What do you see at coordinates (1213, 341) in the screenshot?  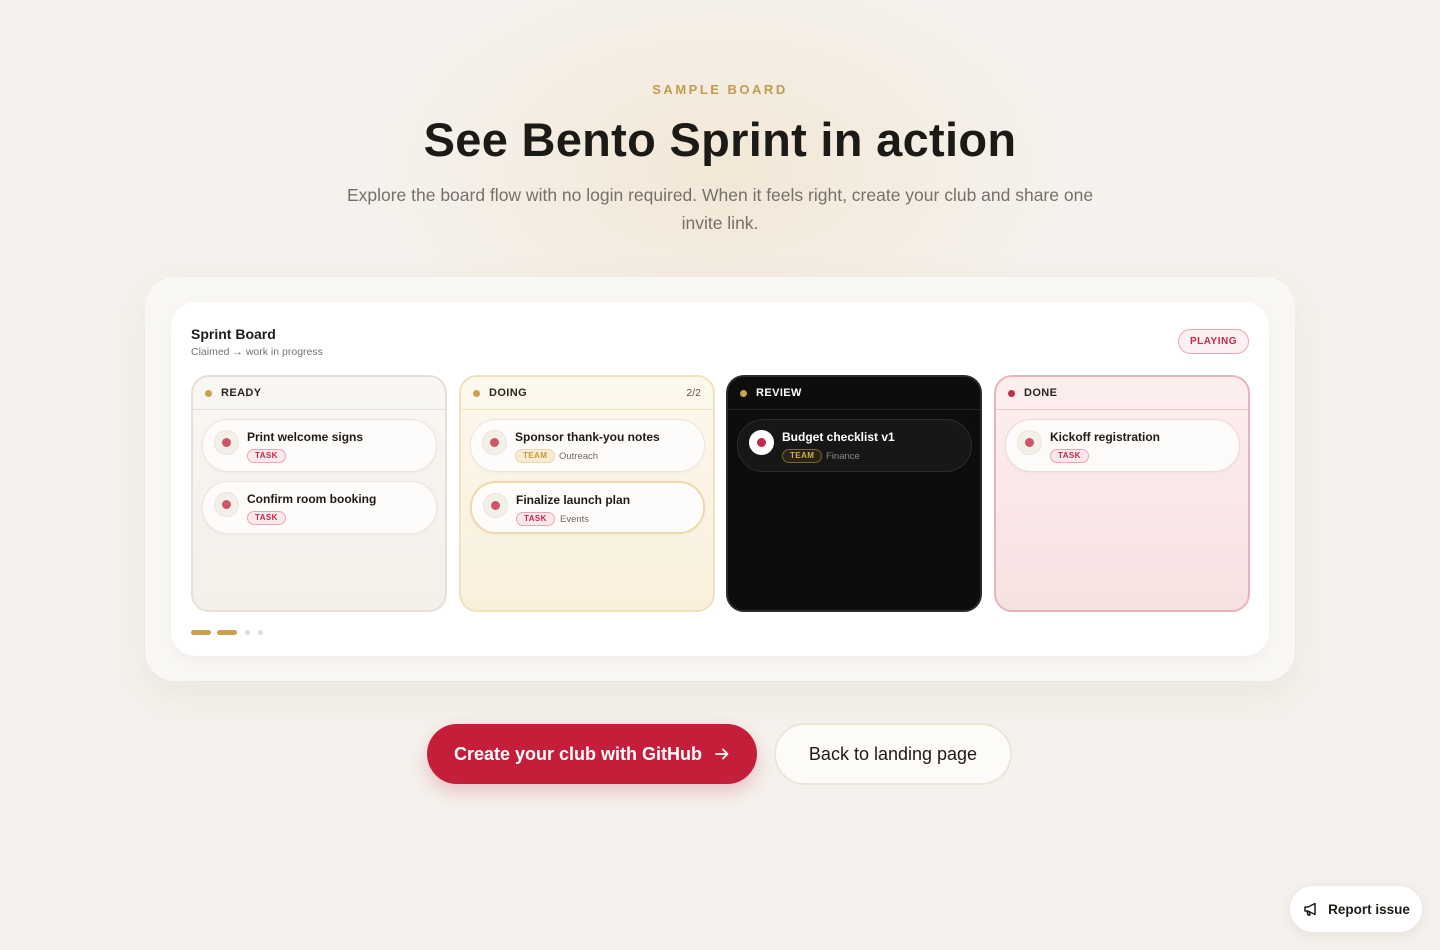 I see `status-badge: PLAYING` at bounding box center [1213, 341].